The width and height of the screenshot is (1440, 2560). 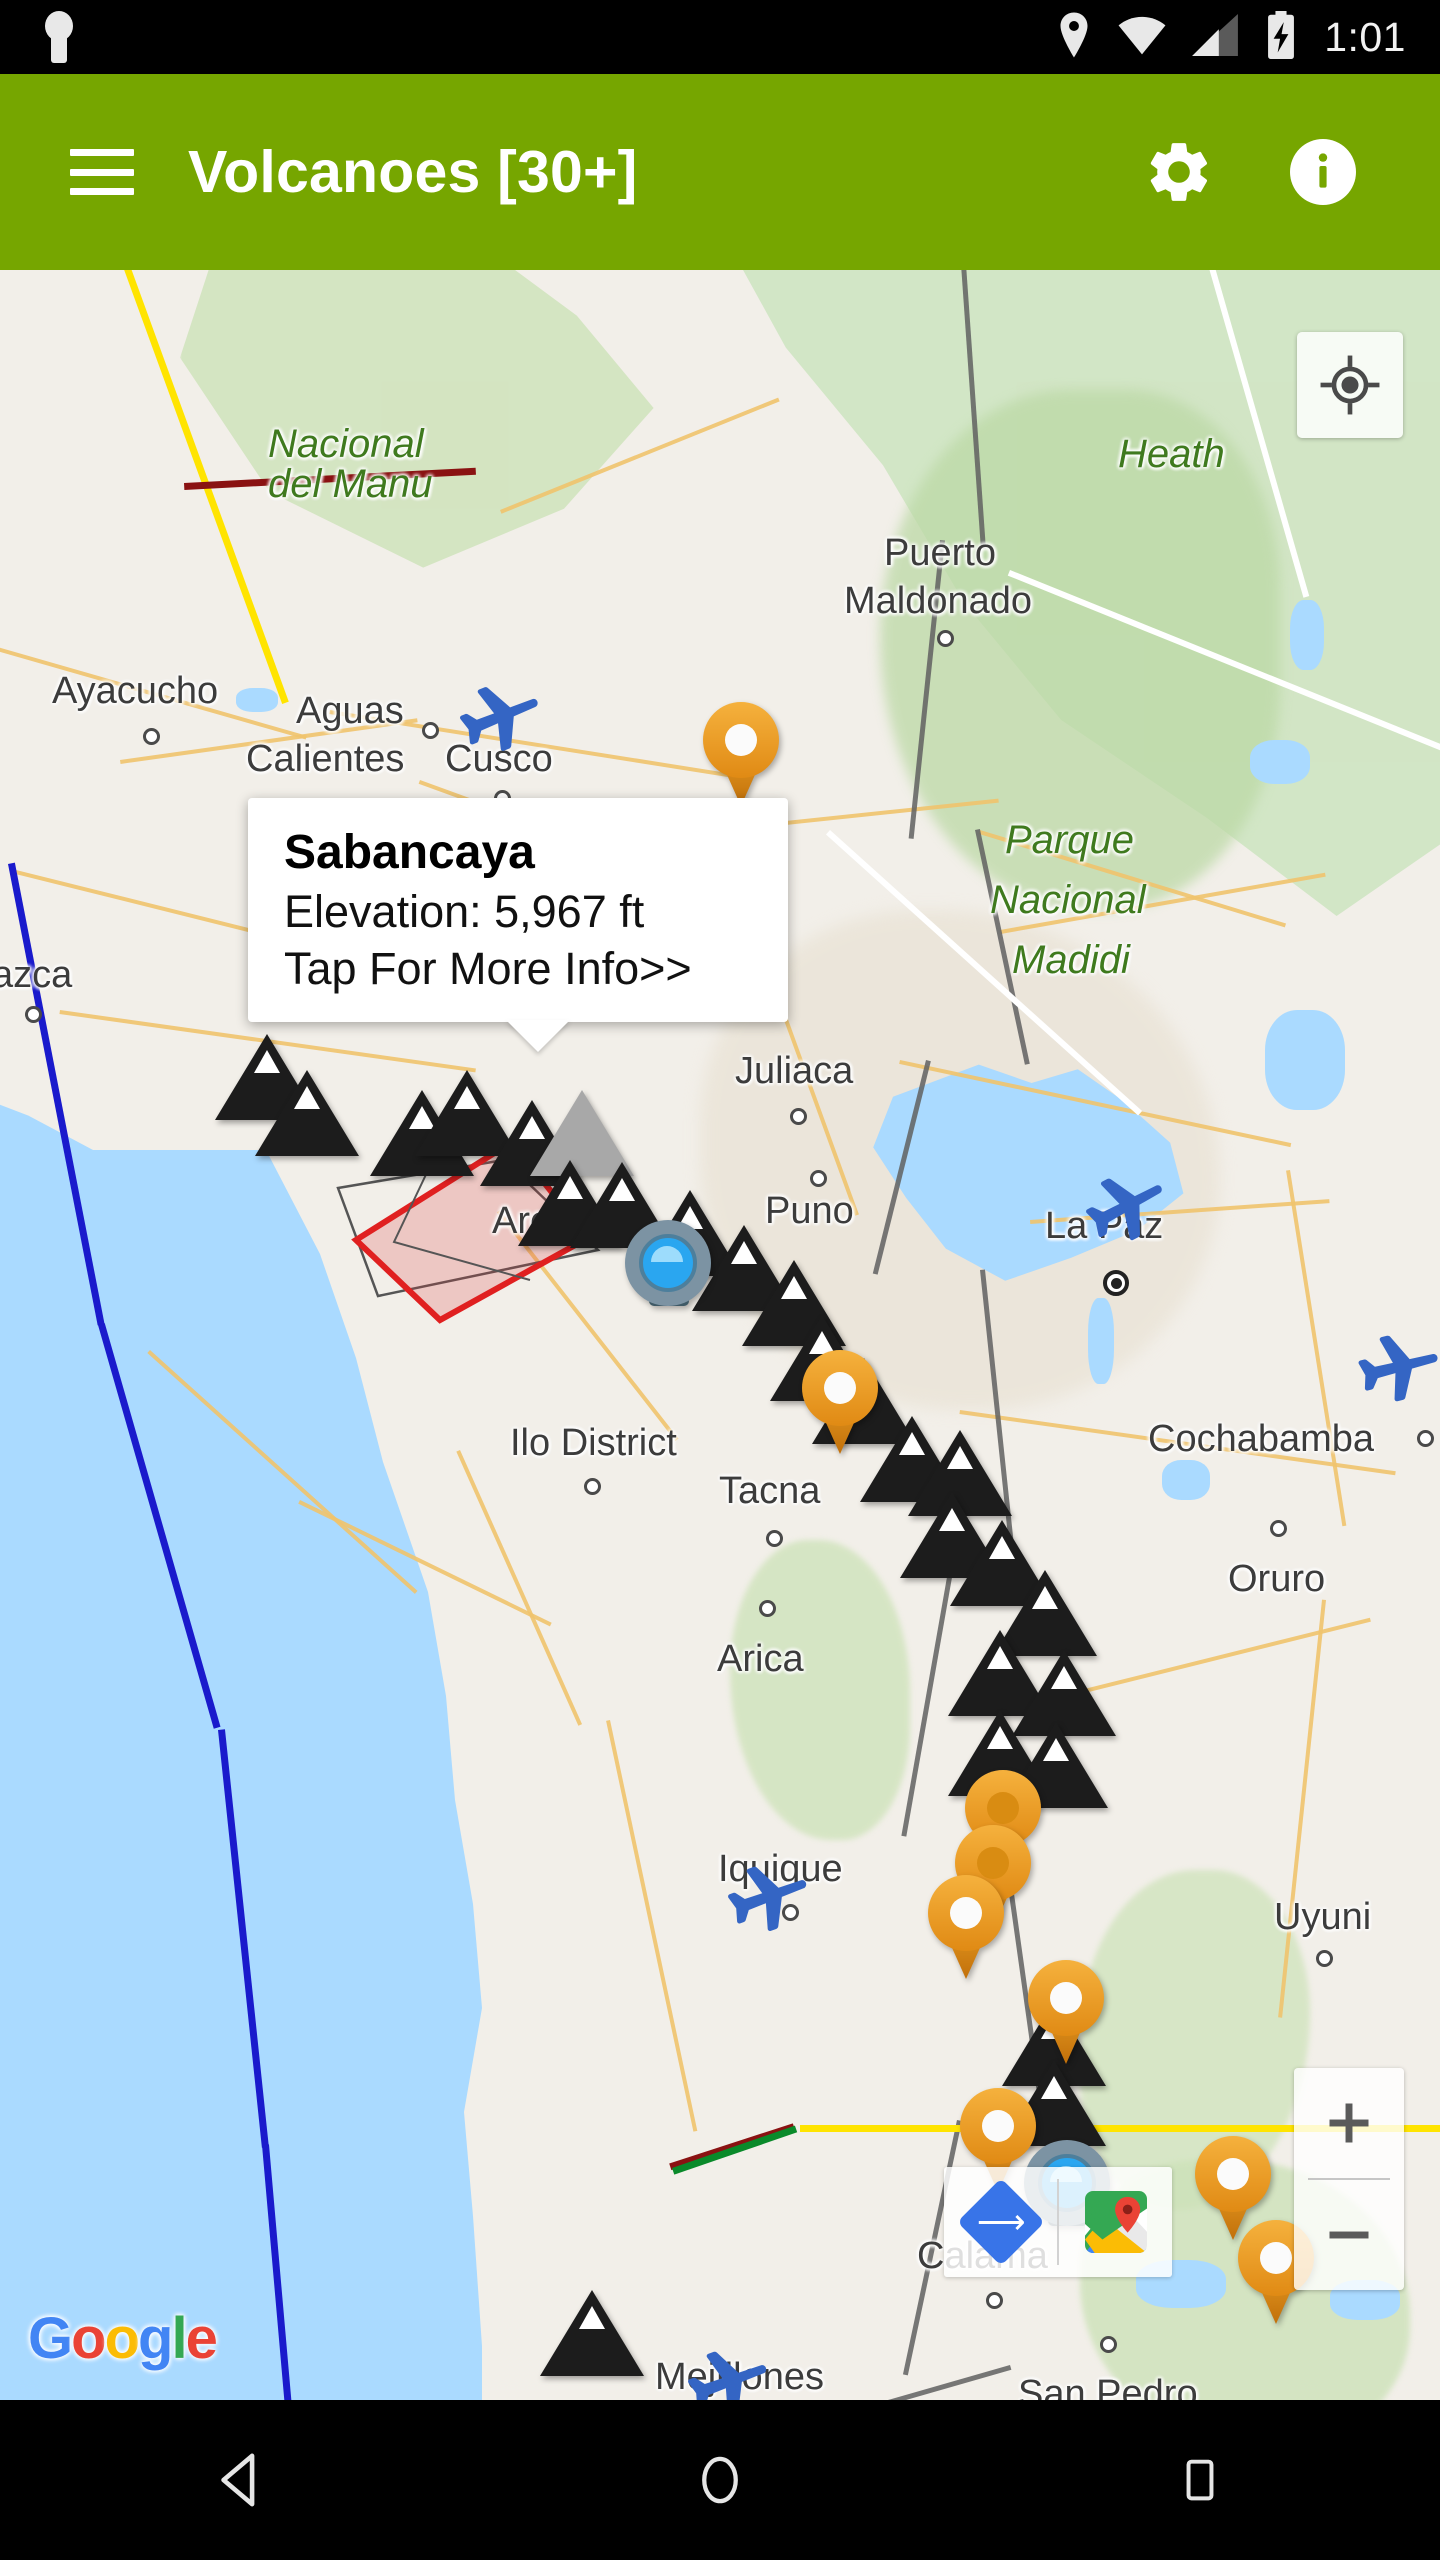 I want to click on capital-city-dot, so click(x=1116, y=1283).